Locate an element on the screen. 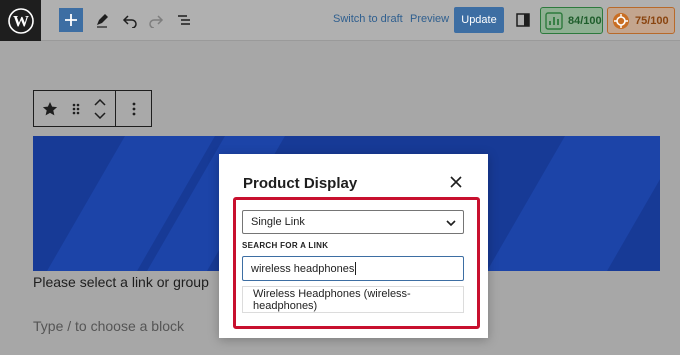 This screenshot has height=355, width=680. redo-button is located at coordinates (156, 20).